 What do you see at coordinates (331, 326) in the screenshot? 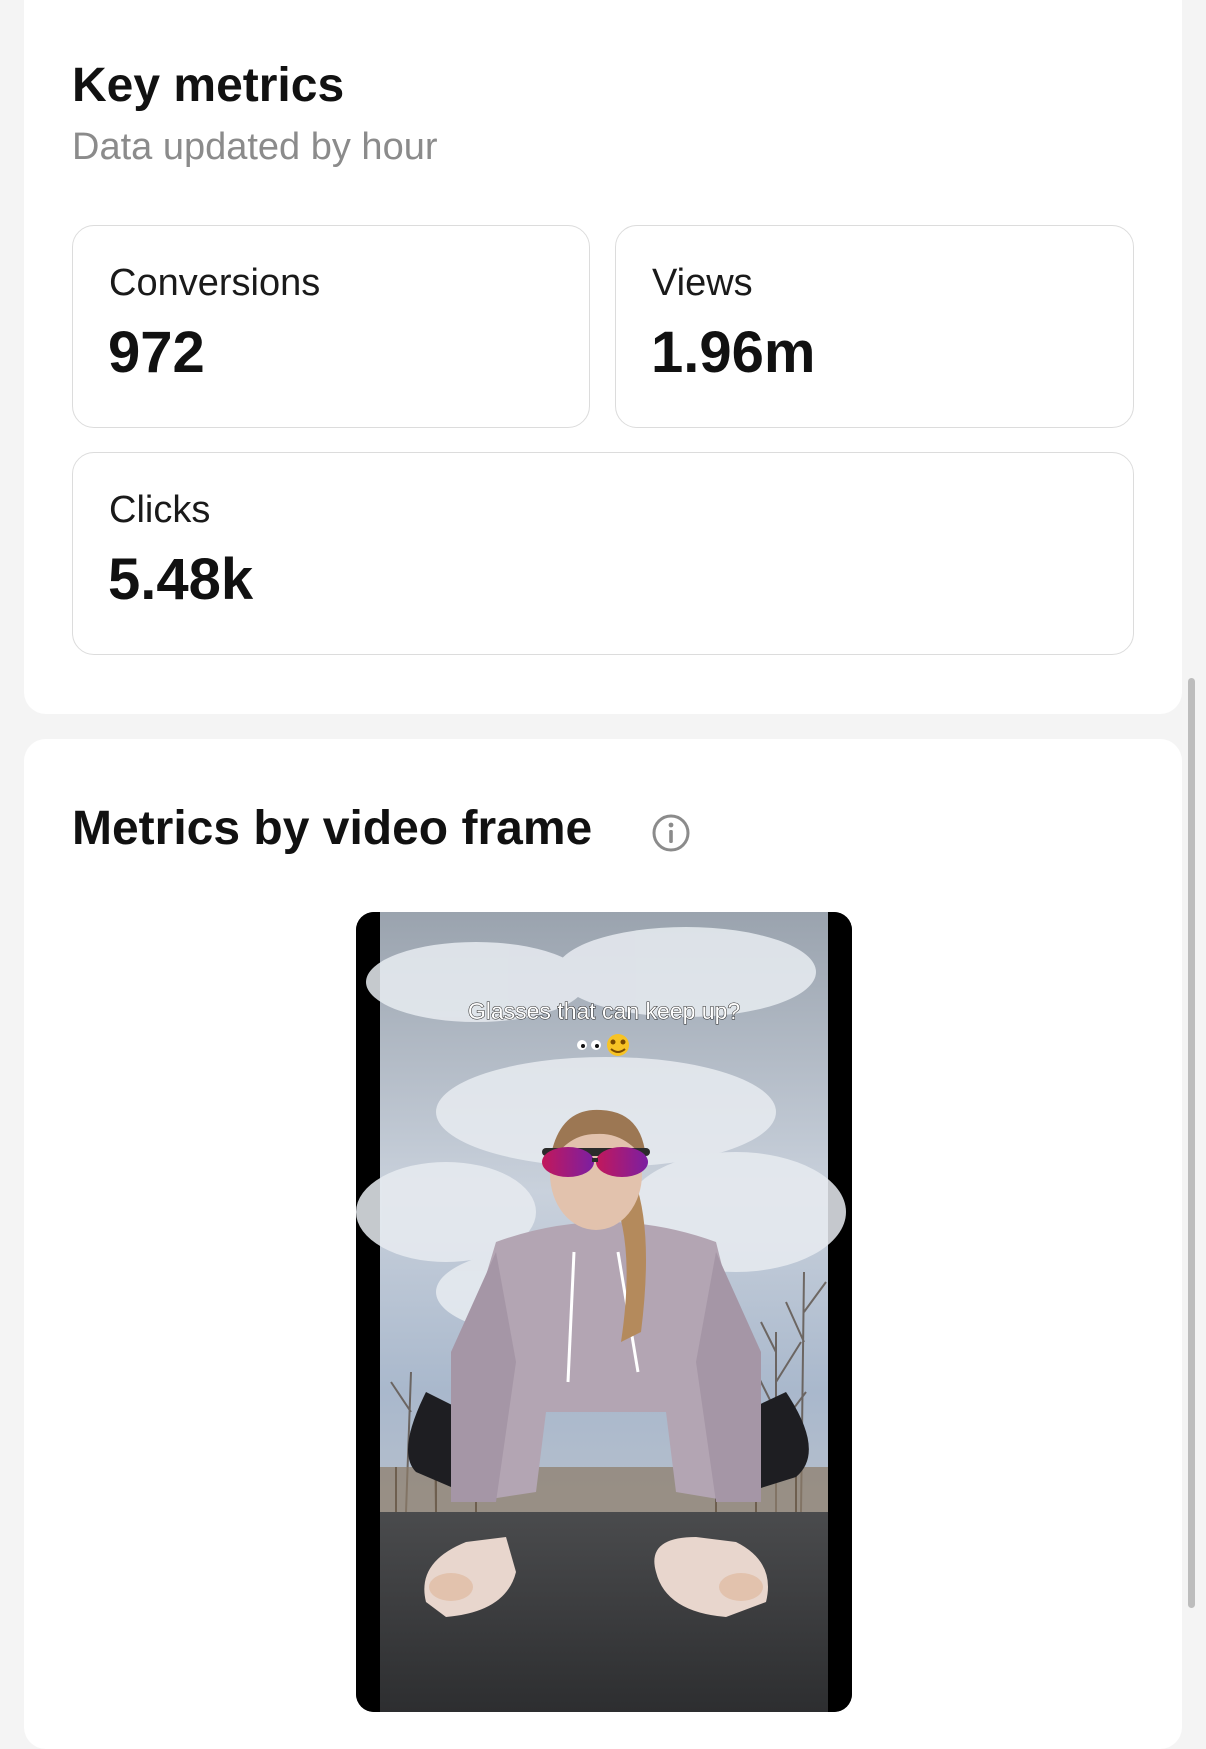
I see `conversions-metric-card: Conversions 972` at bounding box center [331, 326].